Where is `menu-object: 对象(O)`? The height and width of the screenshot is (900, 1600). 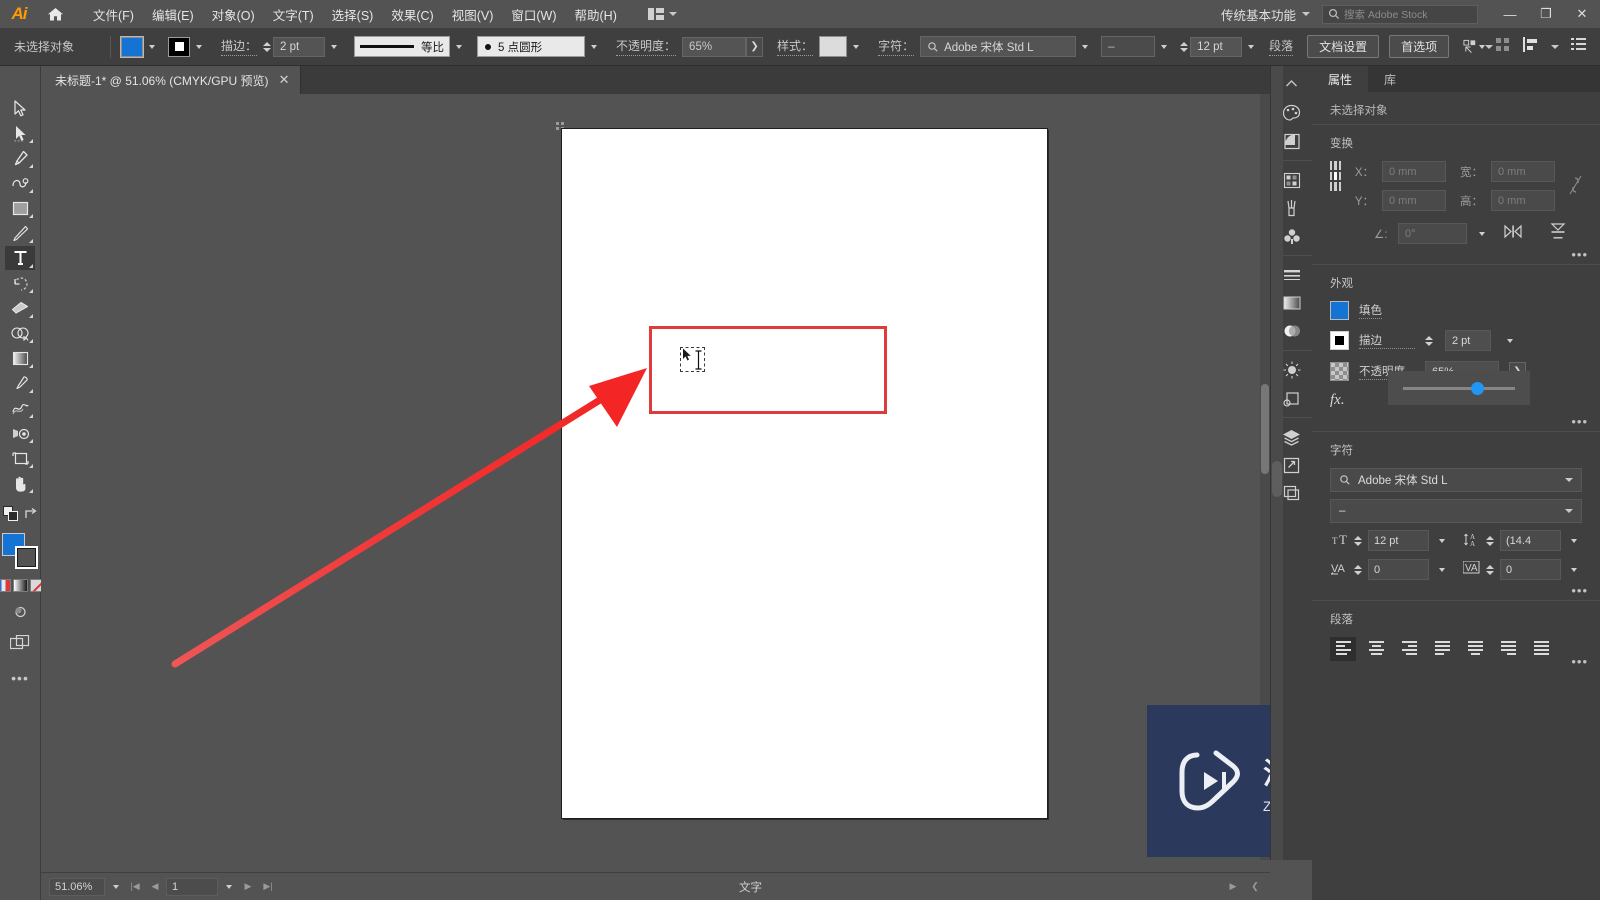
menu-object: 对象(O) is located at coordinates (233, 14).